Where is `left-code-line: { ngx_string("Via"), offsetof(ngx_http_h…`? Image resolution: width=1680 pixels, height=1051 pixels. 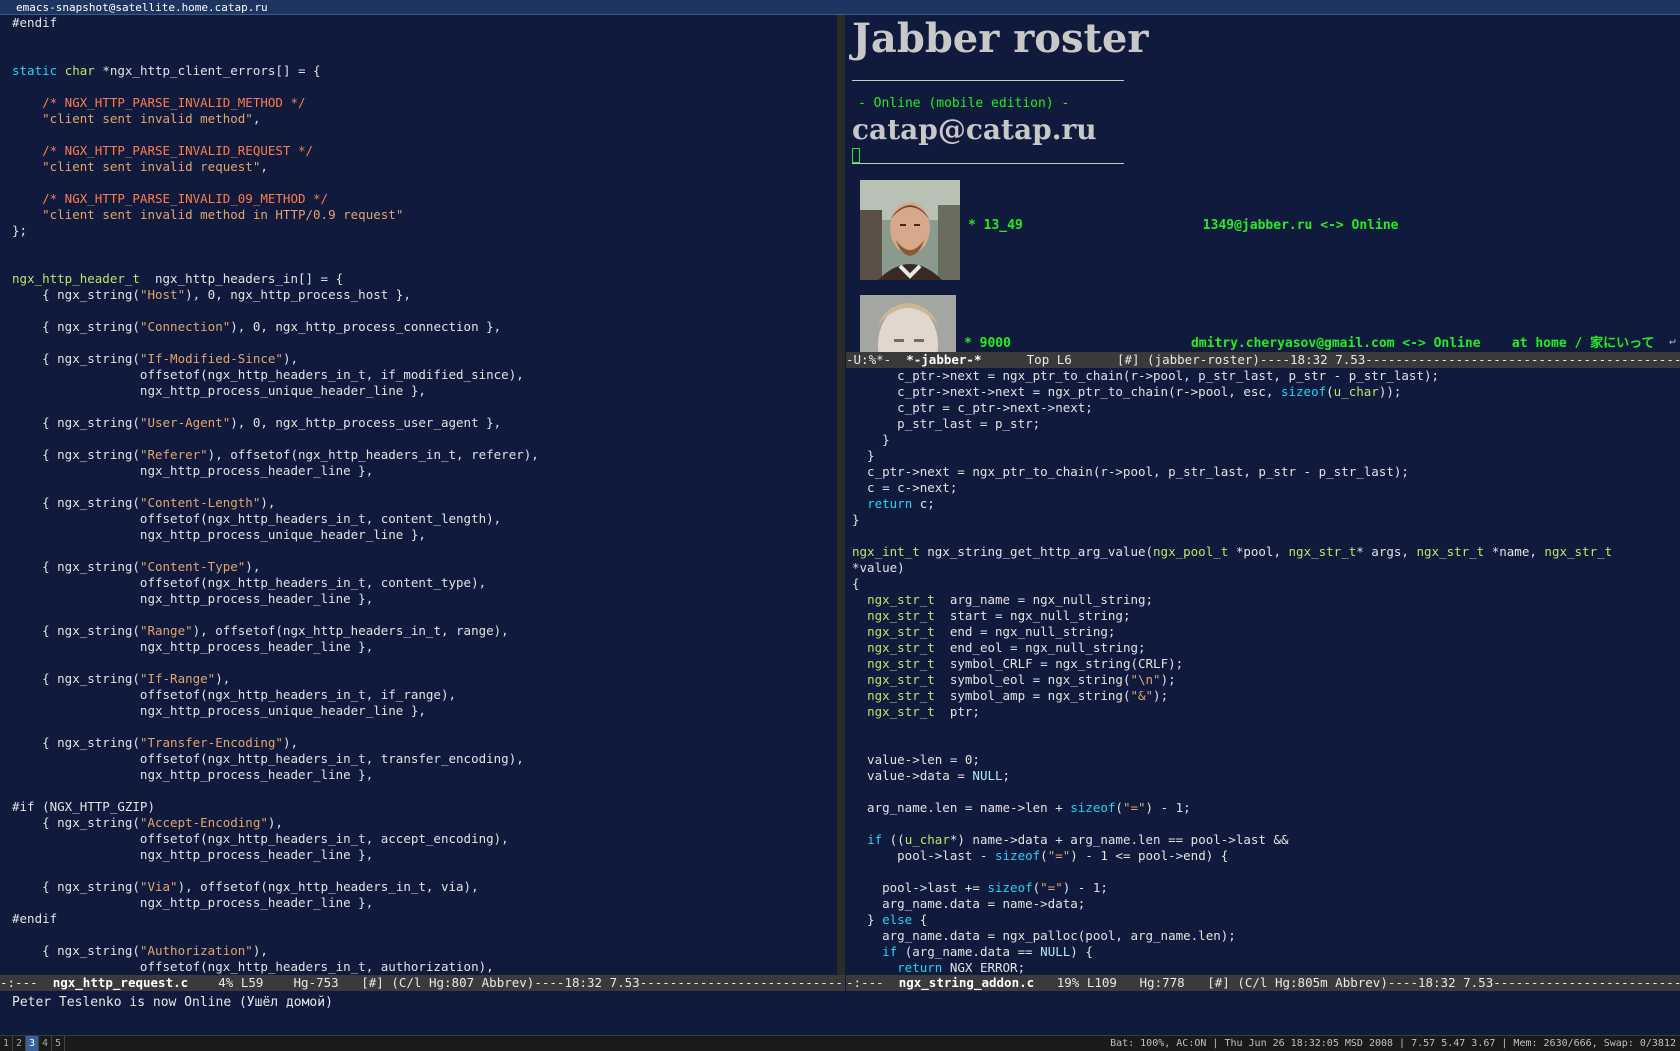
left-code-line: { ngx_string("Via"), offsetof(ngx_http_h… is located at coordinates (423, 887).